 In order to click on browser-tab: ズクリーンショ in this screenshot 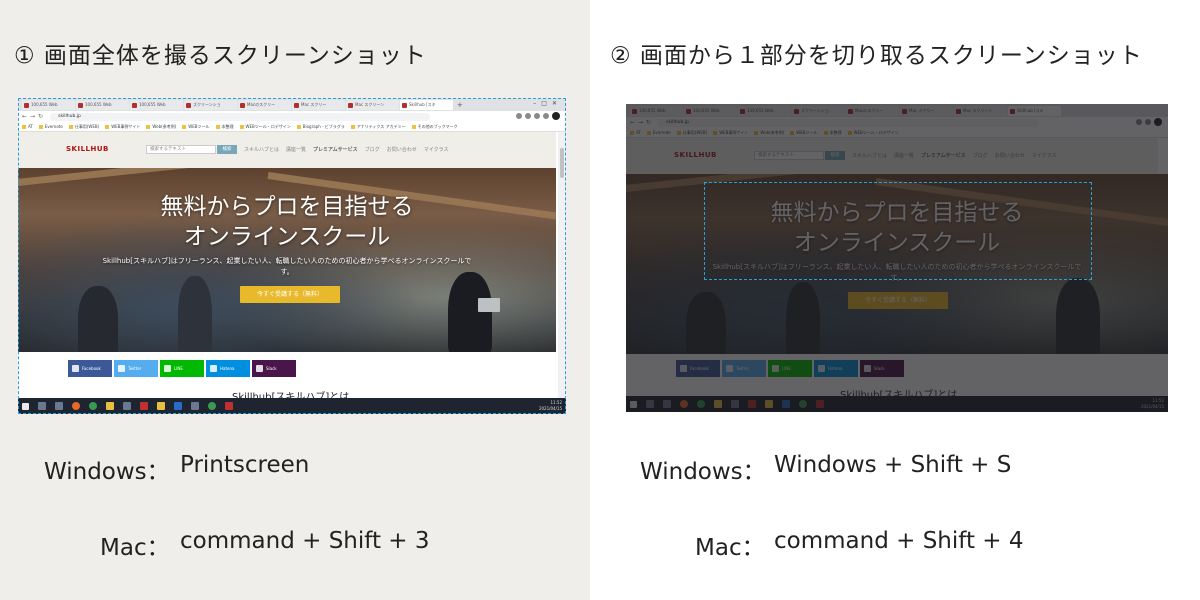, I will do `click(210, 104)`.